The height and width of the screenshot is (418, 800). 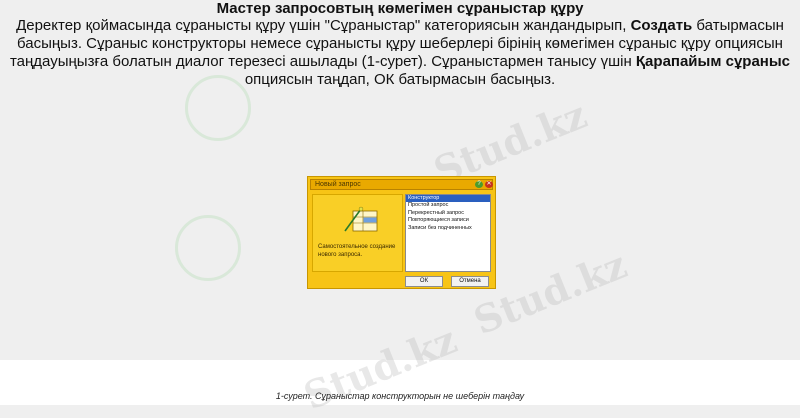 What do you see at coordinates (661, 25) in the screenshot?
I see `paragraph-bold-create: Создать` at bounding box center [661, 25].